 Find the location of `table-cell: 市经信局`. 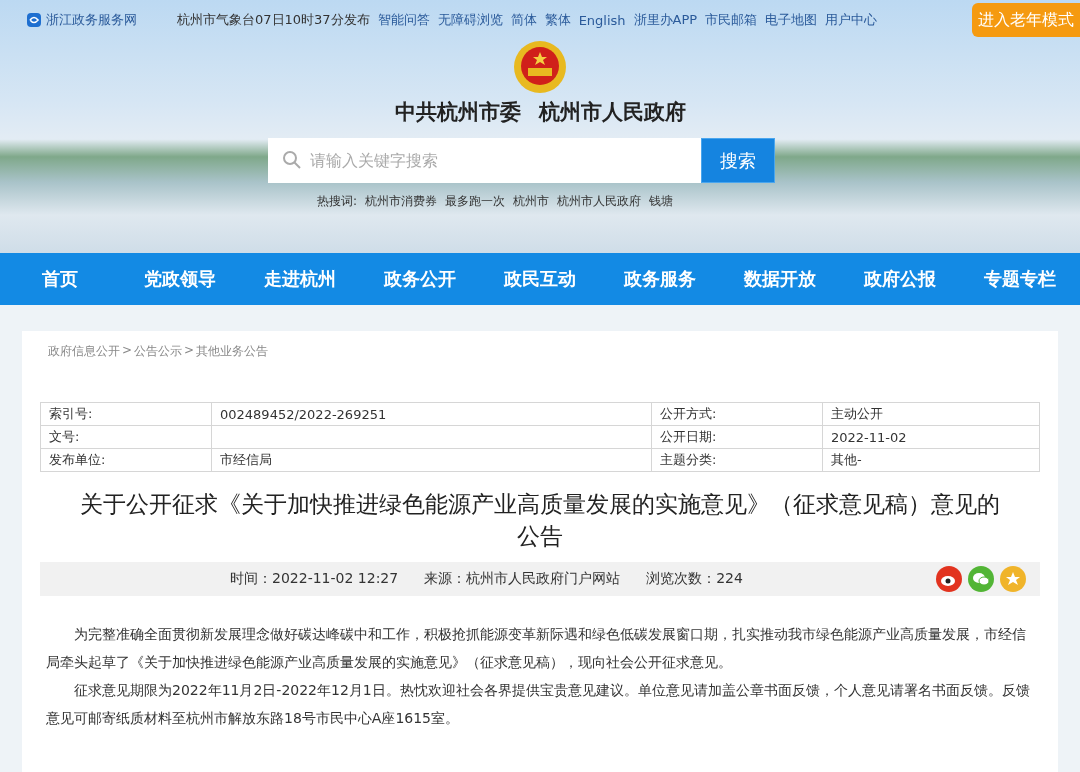

table-cell: 市经信局 is located at coordinates (431, 460).